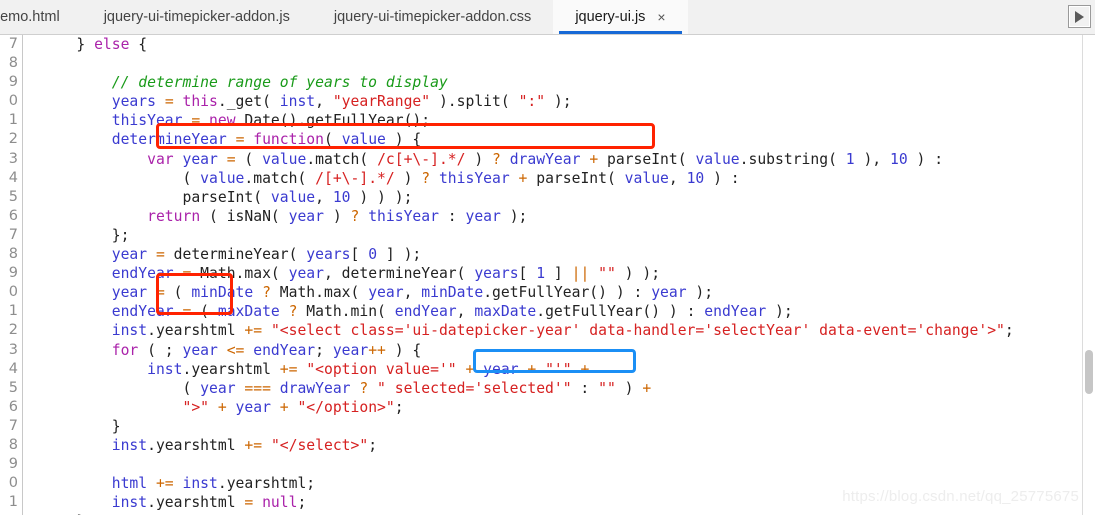 Image resolution: width=1095 pixels, height=515 pixels. Describe the element at coordinates (196, 445) in the screenshot. I see `code-token: .yearshtml` at that location.